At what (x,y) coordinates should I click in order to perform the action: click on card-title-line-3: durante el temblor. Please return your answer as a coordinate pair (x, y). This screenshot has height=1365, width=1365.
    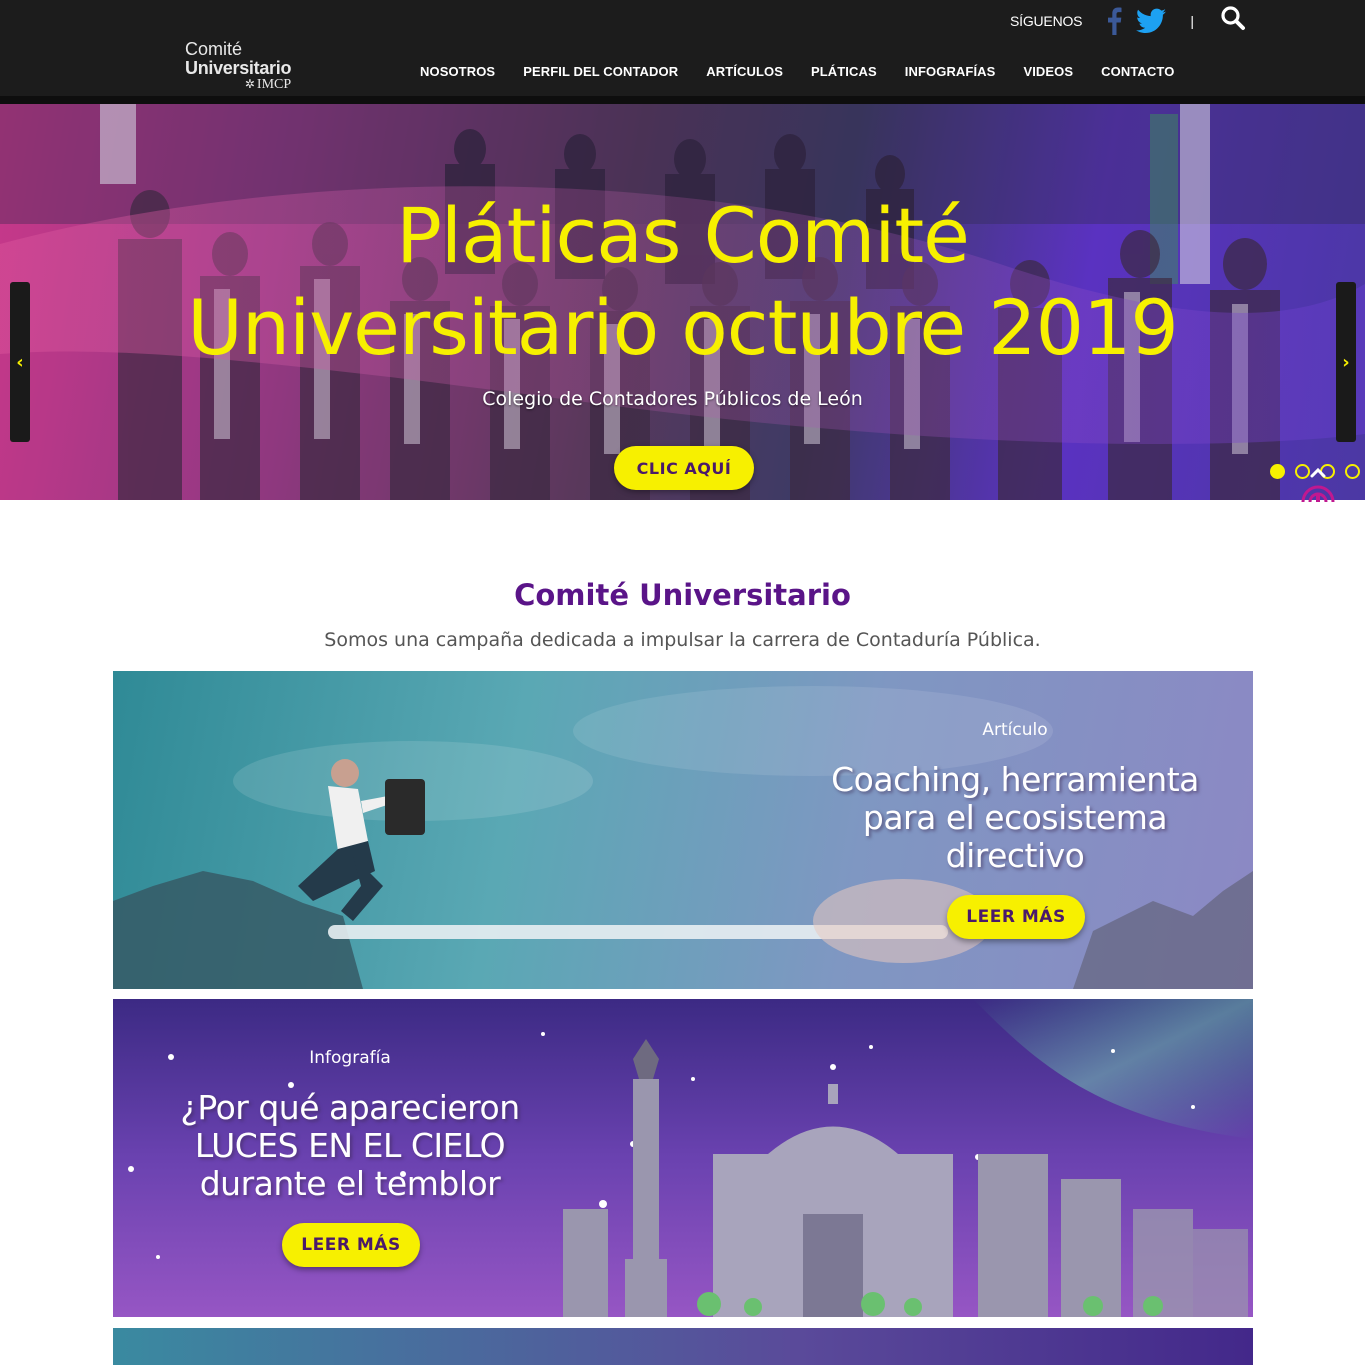
    Looking at the image, I should click on (350, 1183).